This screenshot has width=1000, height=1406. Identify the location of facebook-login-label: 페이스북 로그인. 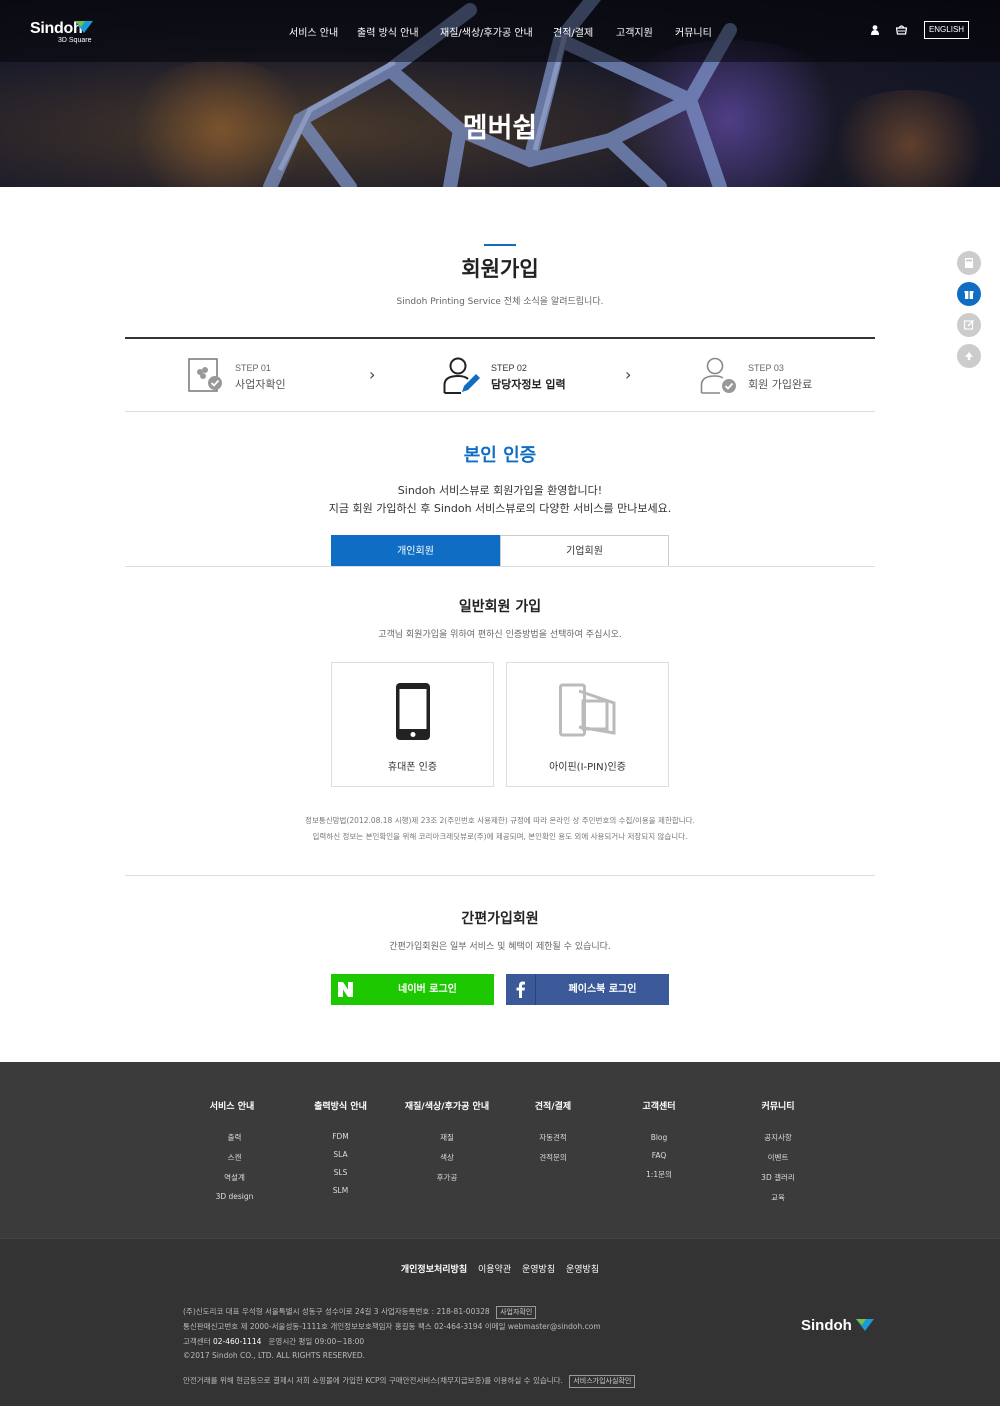
(602, 989).